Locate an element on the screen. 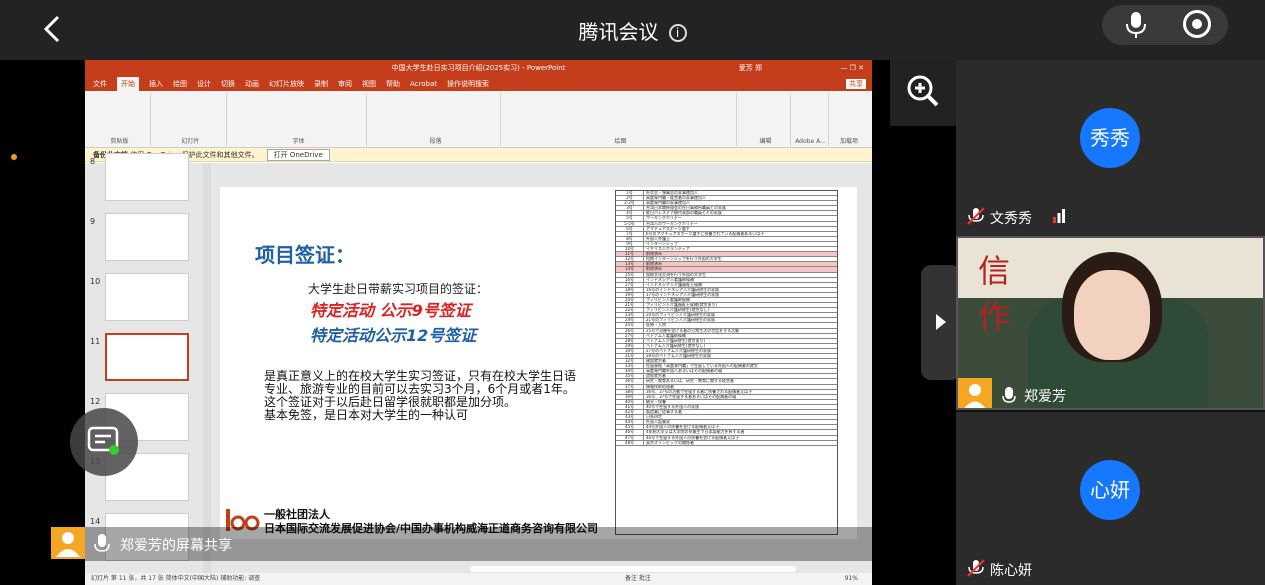 Image resolution: width=1265 pixels, height=585 pixels. zoom-level: 91% is located at coordinates (851, 579).